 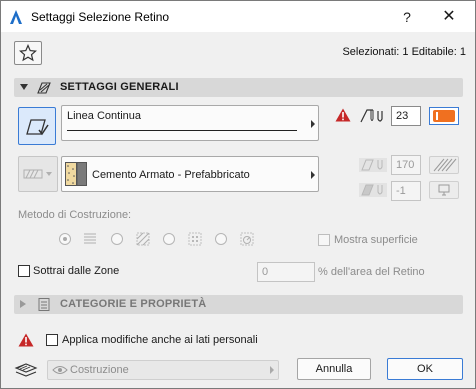 I want to click on background-pen-field: 170, so click(x=406, y=165).